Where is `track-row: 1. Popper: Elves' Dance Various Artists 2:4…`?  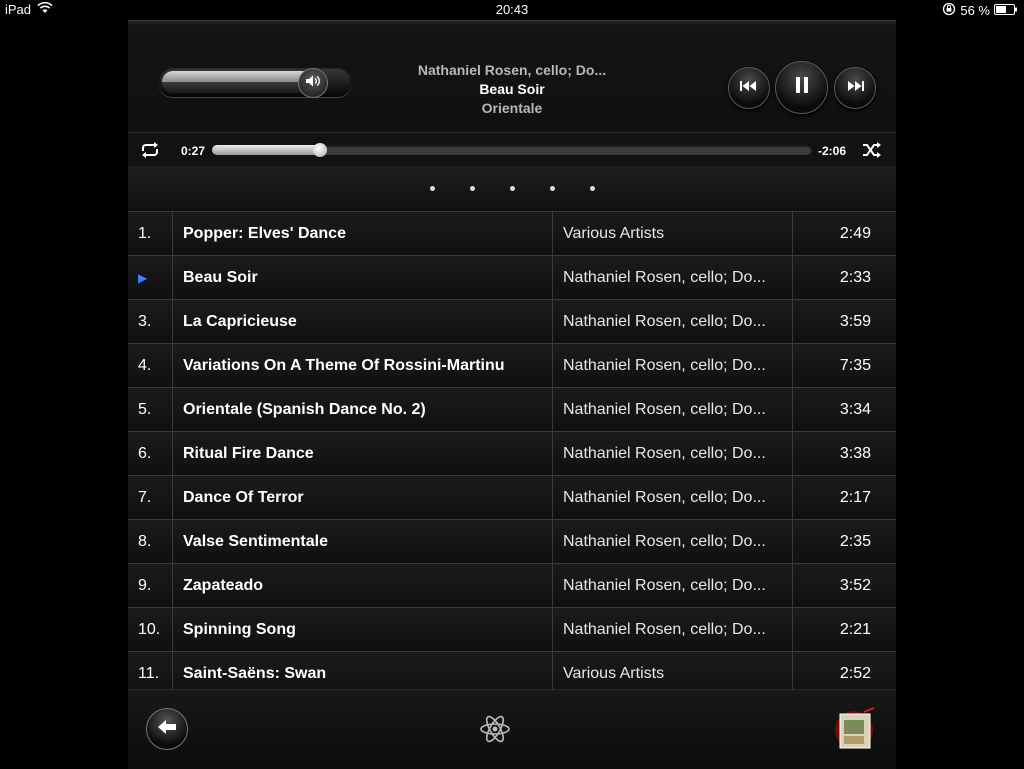
track-row: 1. Popper: Elves' Dance Various Artists 2:4… is located at coordinates (512, 234).